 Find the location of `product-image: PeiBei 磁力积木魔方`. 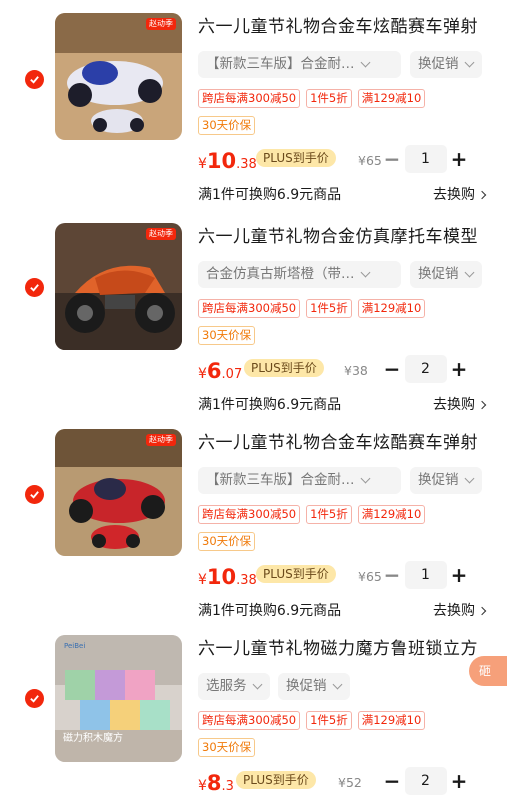

product-image: PeiBei 磁力积木魔方 is located at coordinates (118, 698).